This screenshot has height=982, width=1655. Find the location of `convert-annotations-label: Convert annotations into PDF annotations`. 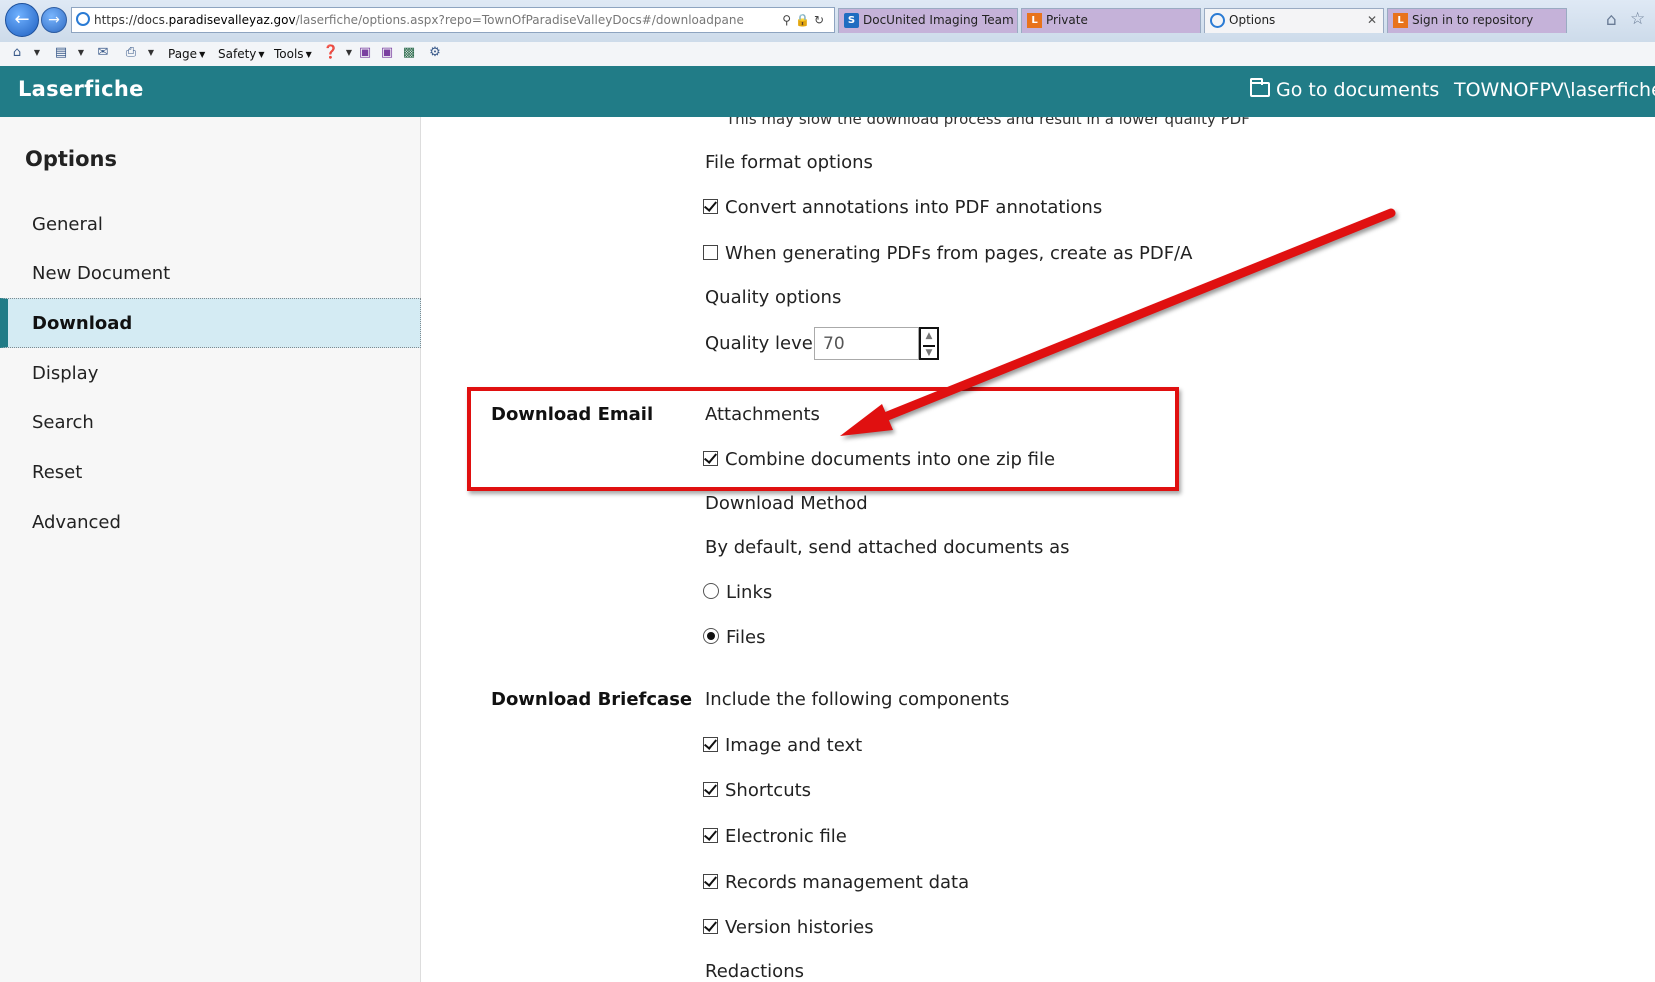

convert-annotations-label: Convert annotations into PDF annotations is located at coordinates (914, 207).